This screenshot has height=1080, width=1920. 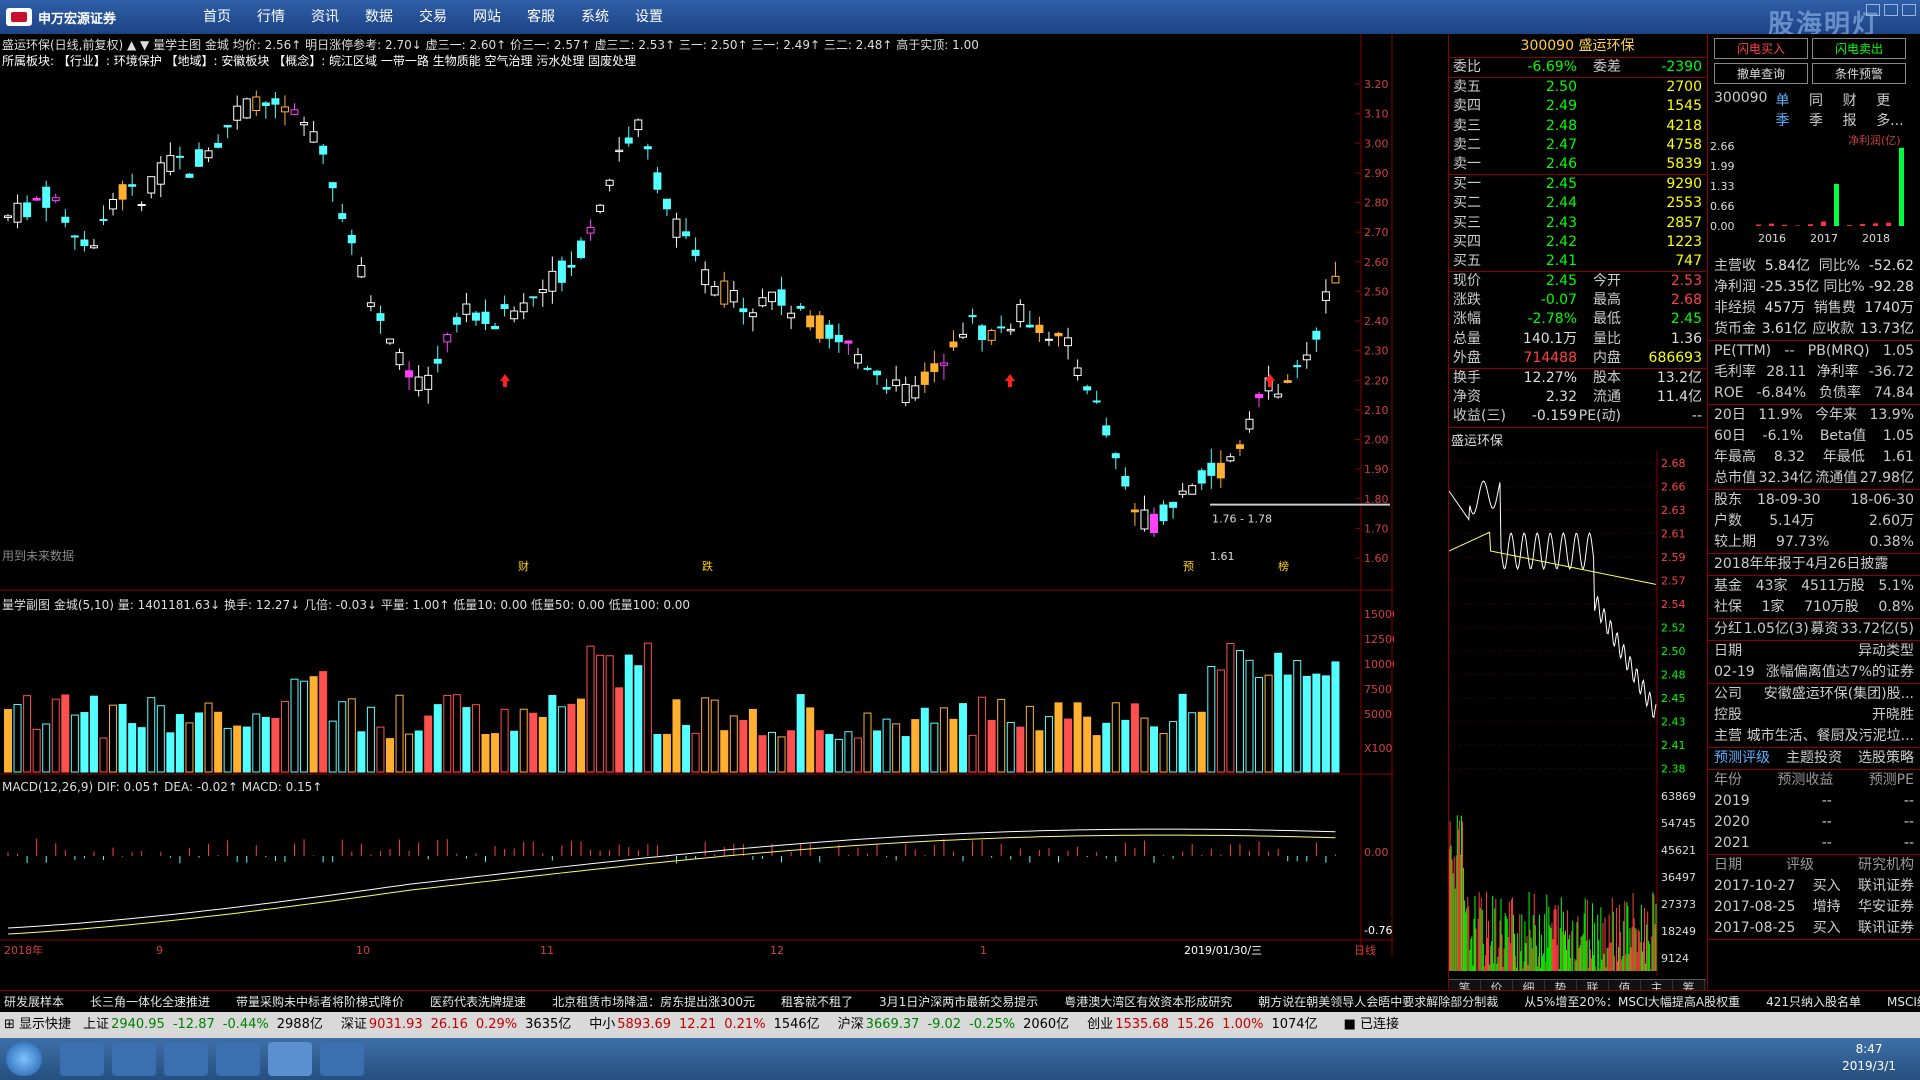 What do you see at coordinates (541, 17) in the screenshot?
I see `menu-item: 客服` at bounding box center [541, 17].